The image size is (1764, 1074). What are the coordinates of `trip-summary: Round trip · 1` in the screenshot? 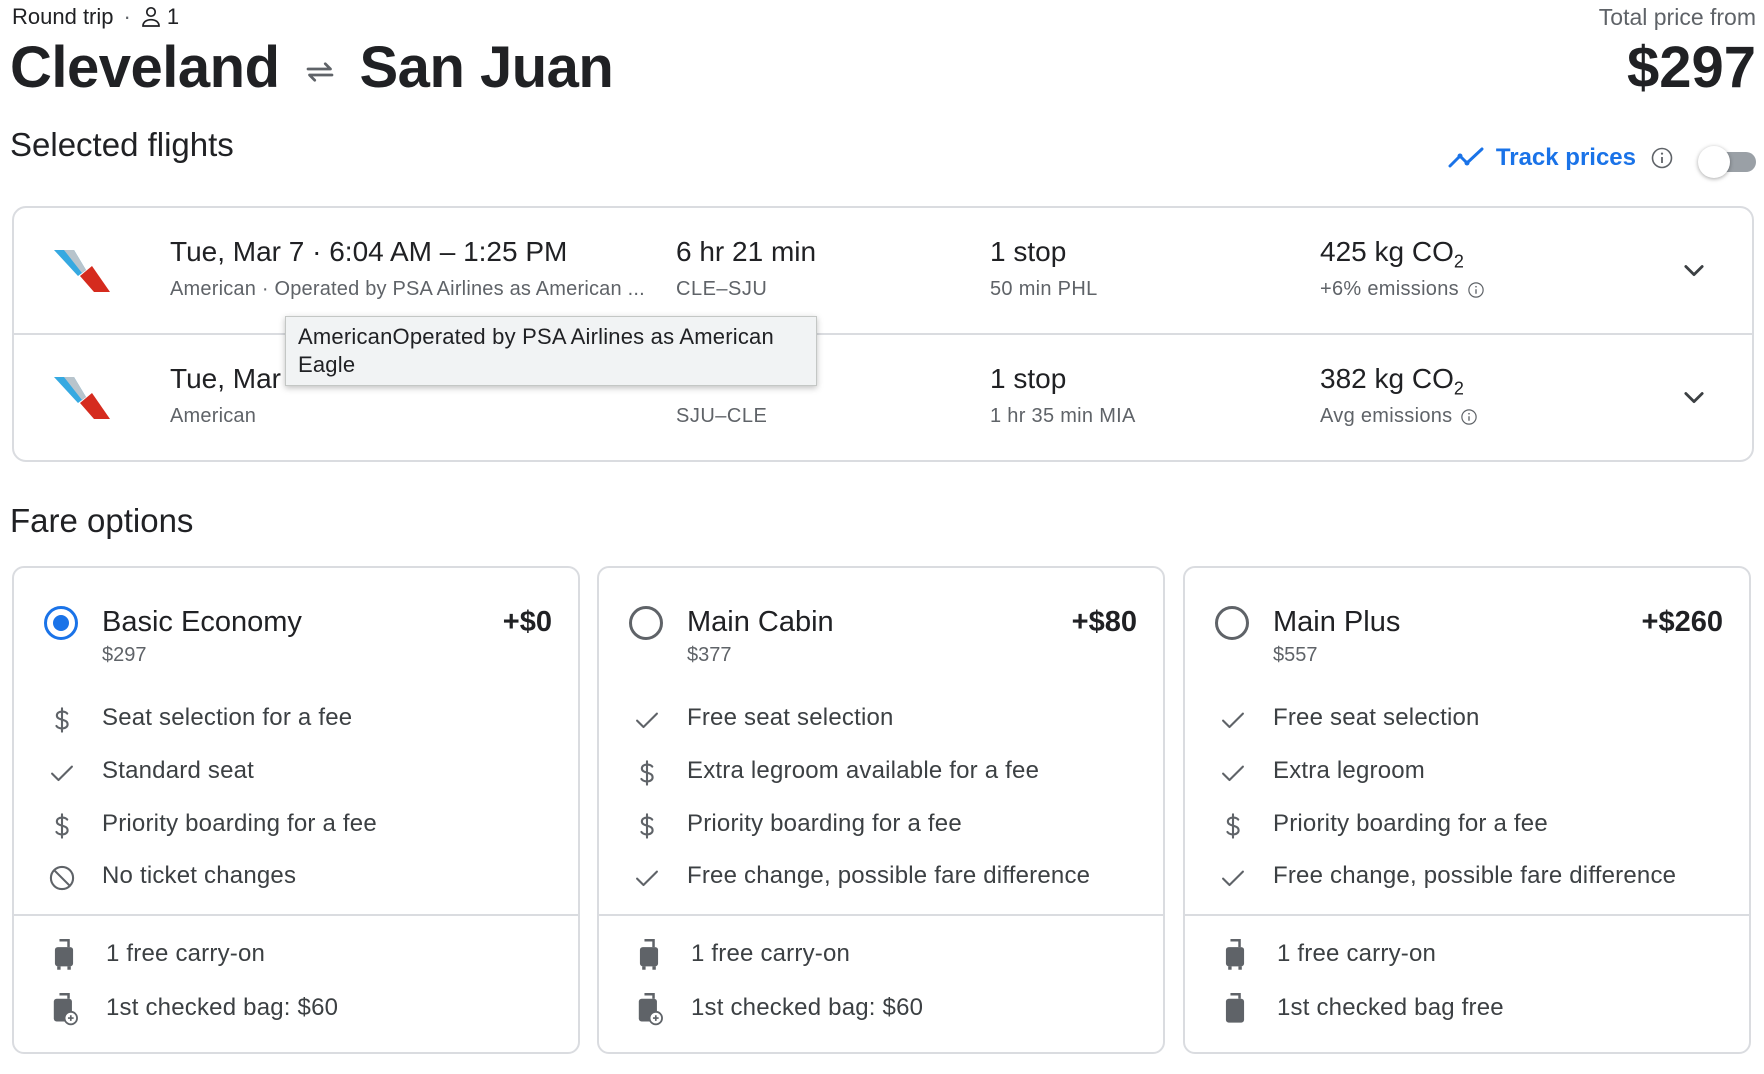 It's located at (95, 17).